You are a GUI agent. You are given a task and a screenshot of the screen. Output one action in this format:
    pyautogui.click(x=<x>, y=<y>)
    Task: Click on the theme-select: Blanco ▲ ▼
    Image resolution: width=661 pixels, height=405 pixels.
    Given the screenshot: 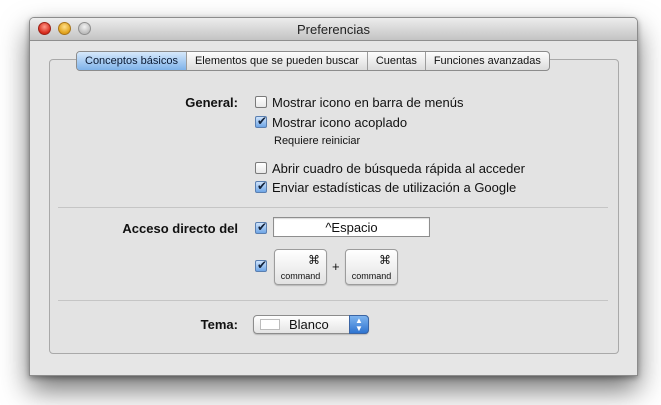 What is the action you would take?
    pyautogui.click(x=311, y=324)
    